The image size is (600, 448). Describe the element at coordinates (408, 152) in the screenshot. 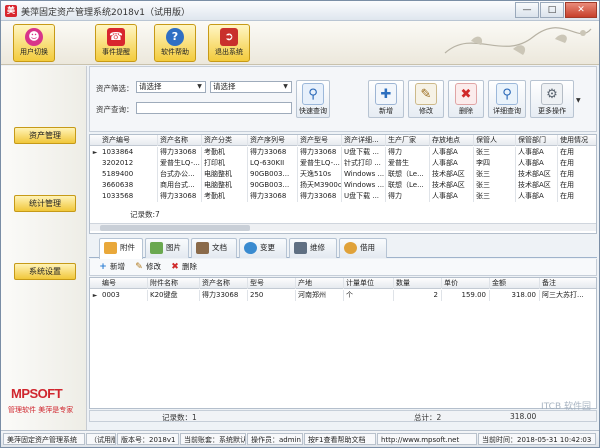

I see `table-cell: 得力` at that location.